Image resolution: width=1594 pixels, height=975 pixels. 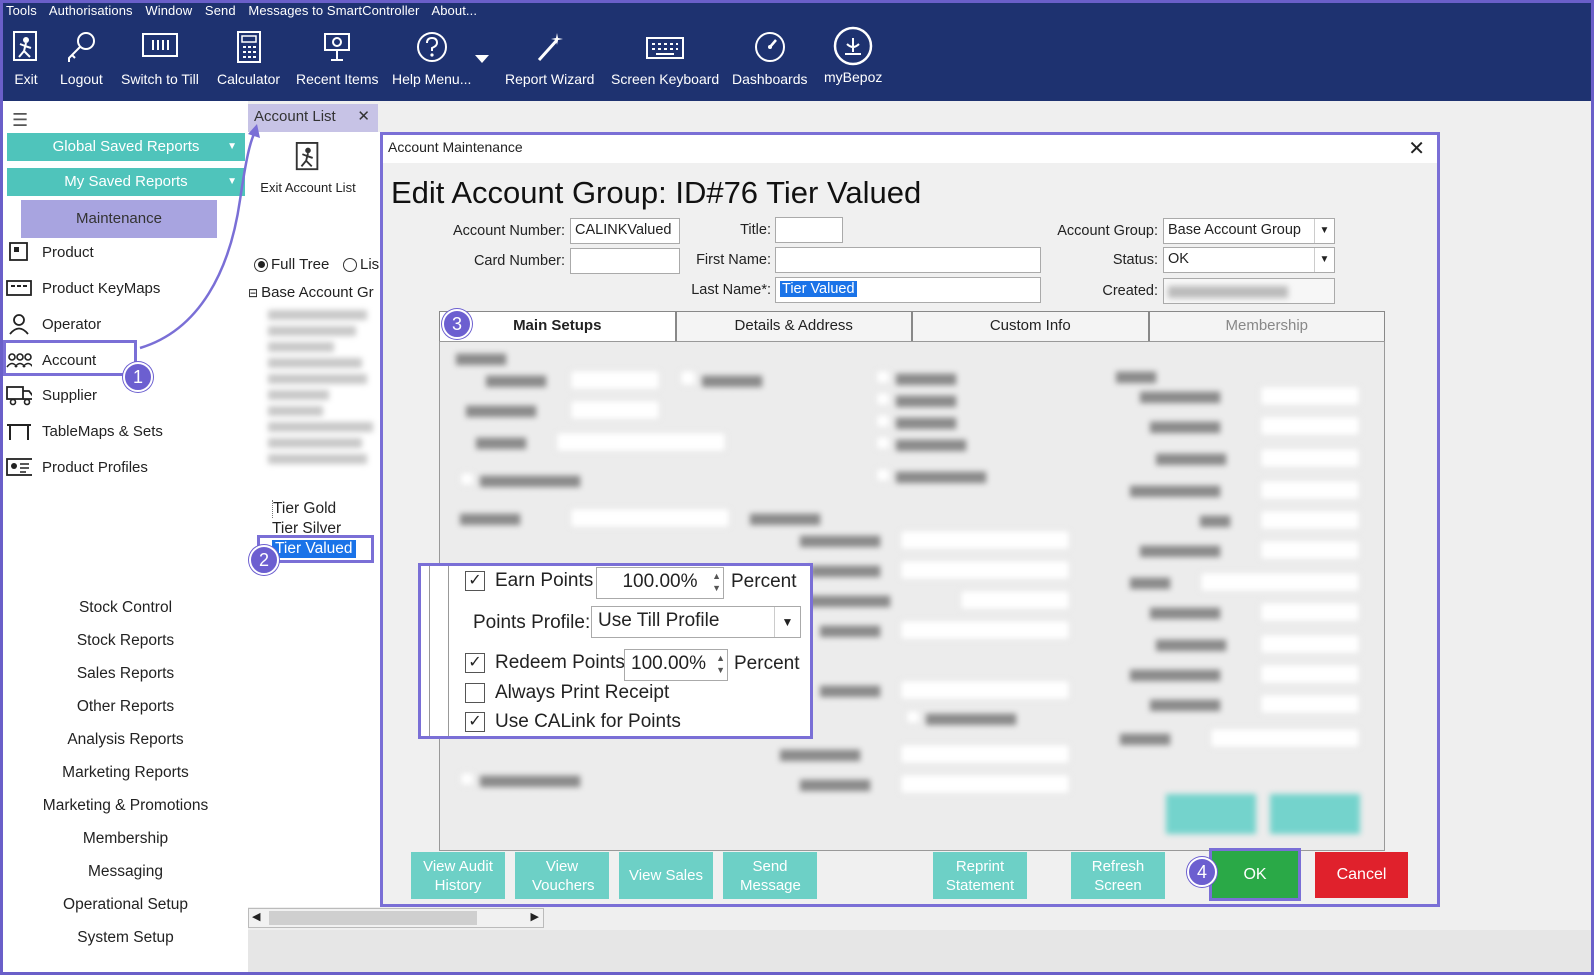 What do you see at coordinates (361, 264) in the screenshot?
I see `radio-list: Lis` at bounding box center [361, 264].